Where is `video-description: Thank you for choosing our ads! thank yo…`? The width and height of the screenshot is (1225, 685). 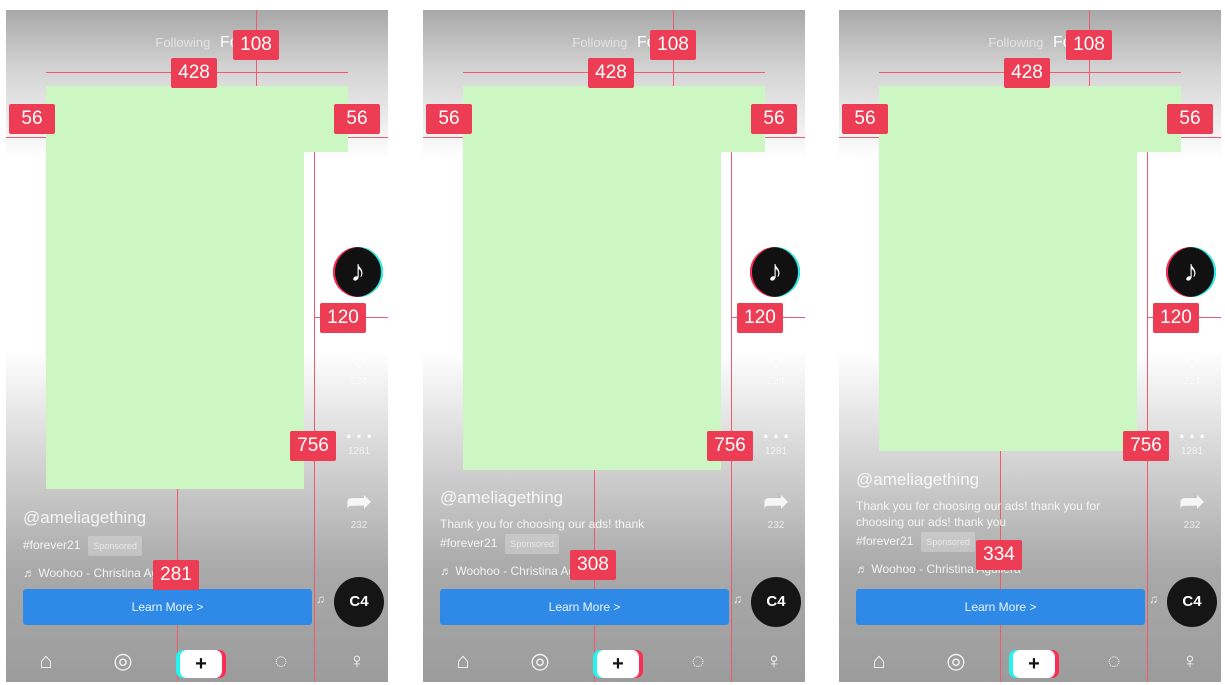 video-description: Thank you for choosing our ads! thank yo… is located at coordinates (978, 514).